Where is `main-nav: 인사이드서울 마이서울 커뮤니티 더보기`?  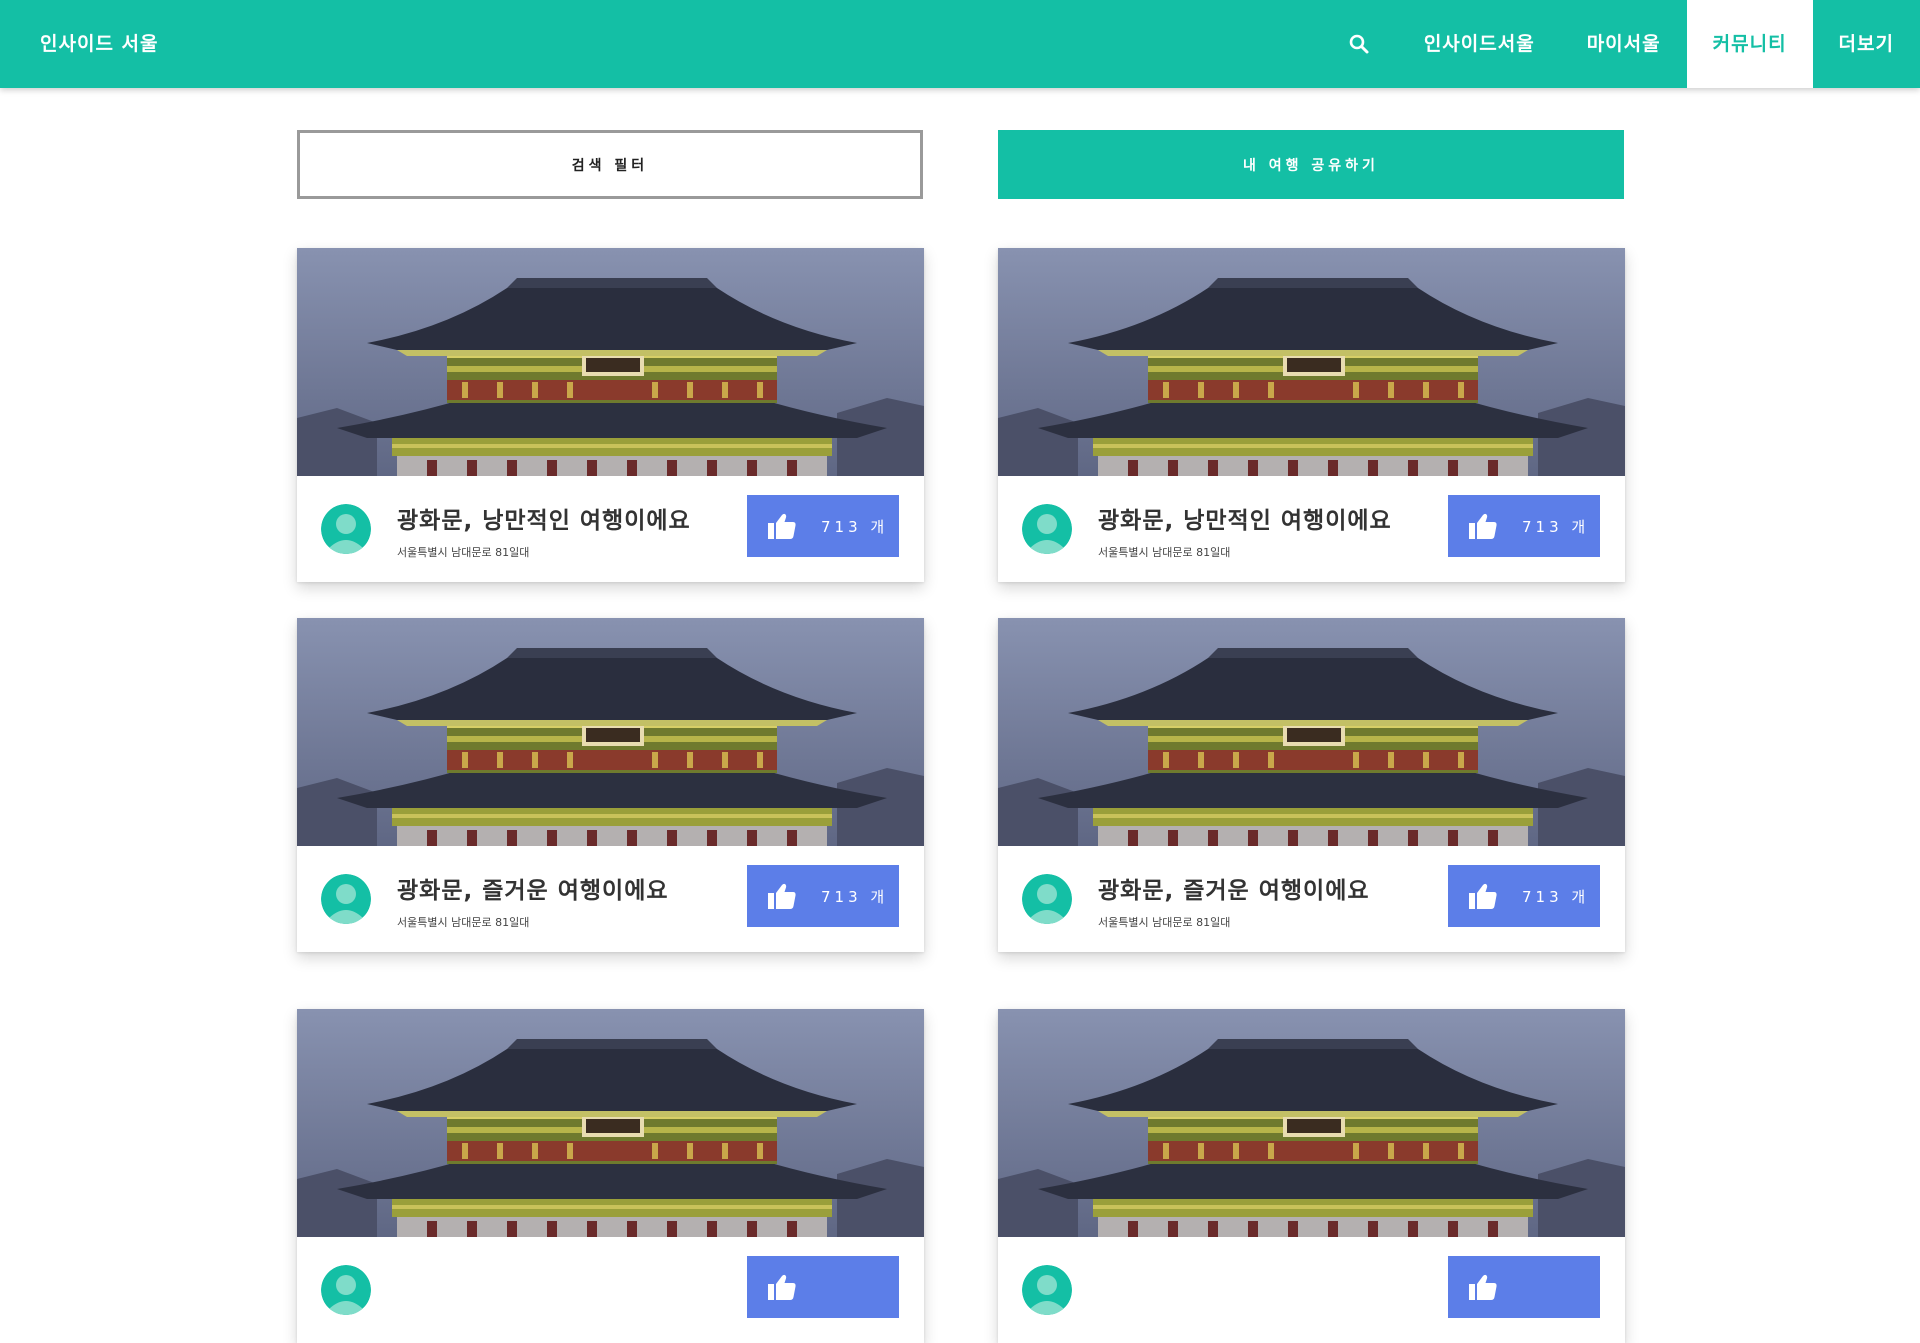
main-nav: 인사이드서울 마이서울 커뮤니티 더보기 is located at coordinates (1624, 44).